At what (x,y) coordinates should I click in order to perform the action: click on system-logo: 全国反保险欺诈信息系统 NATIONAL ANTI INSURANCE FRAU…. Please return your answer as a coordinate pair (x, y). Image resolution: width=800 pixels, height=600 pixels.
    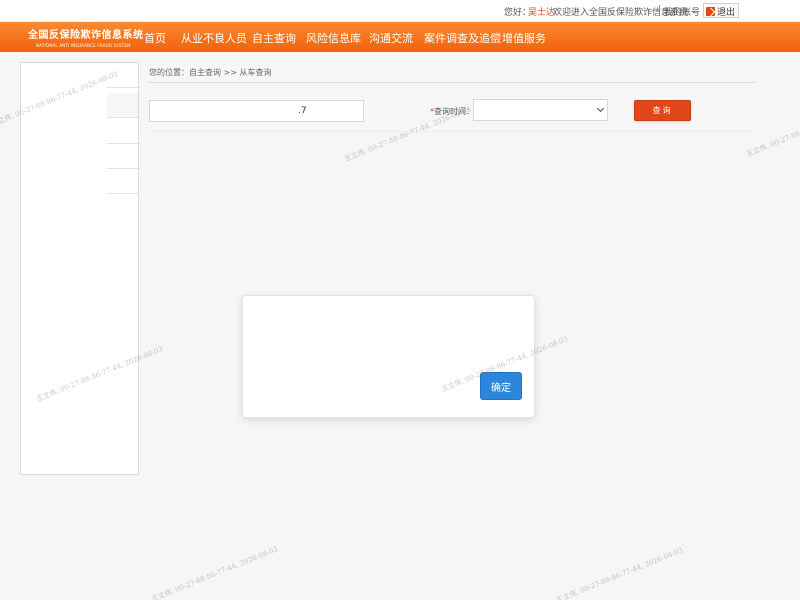
    Looking at the image, I should click on (86, 38).